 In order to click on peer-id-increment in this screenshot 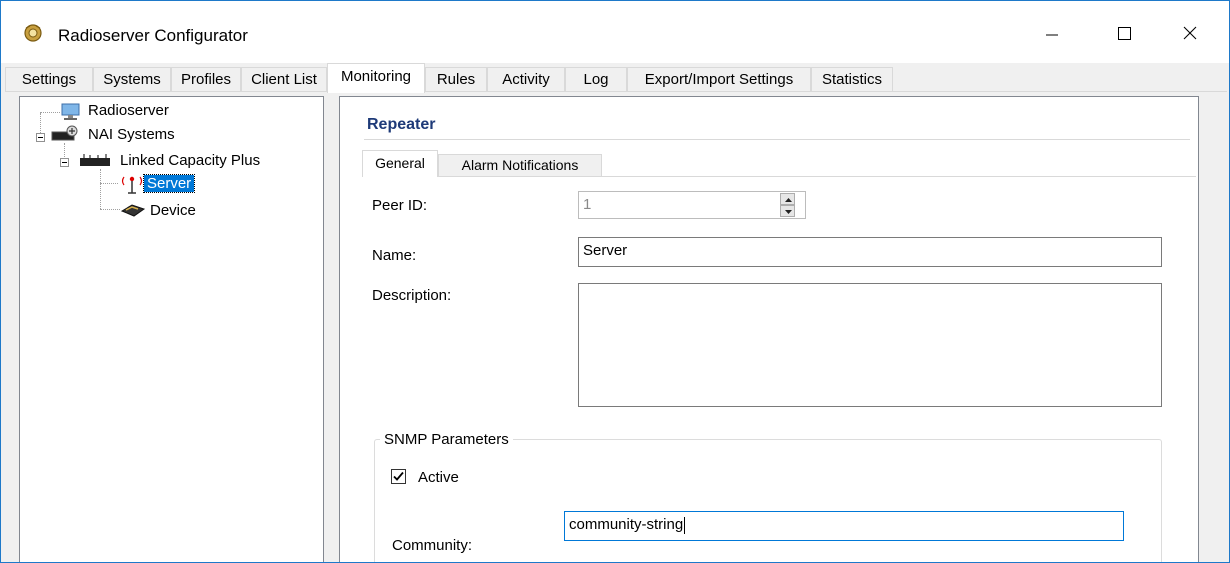, I will do `click(787, 199)`.